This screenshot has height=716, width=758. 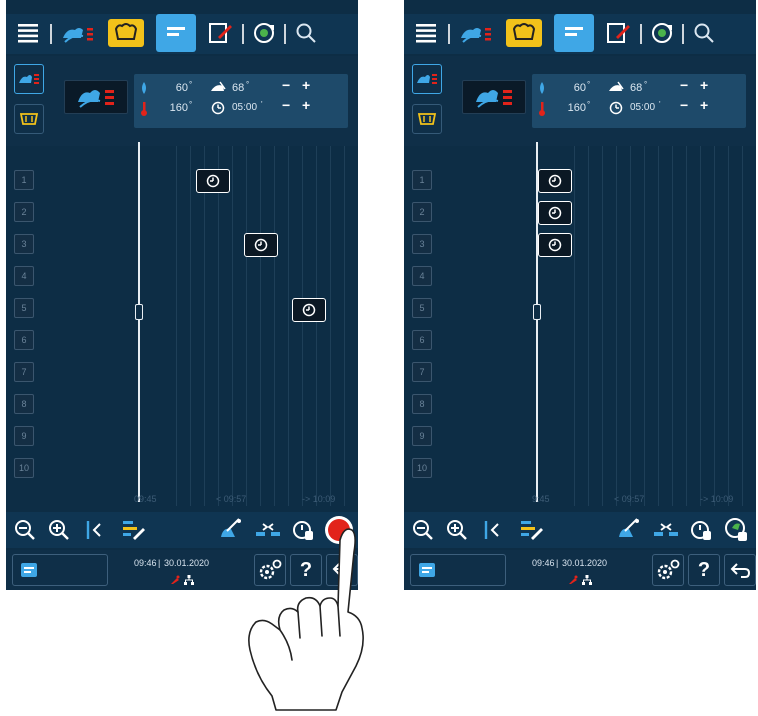 I want to click on back-icon, so click(x=740, y=570).